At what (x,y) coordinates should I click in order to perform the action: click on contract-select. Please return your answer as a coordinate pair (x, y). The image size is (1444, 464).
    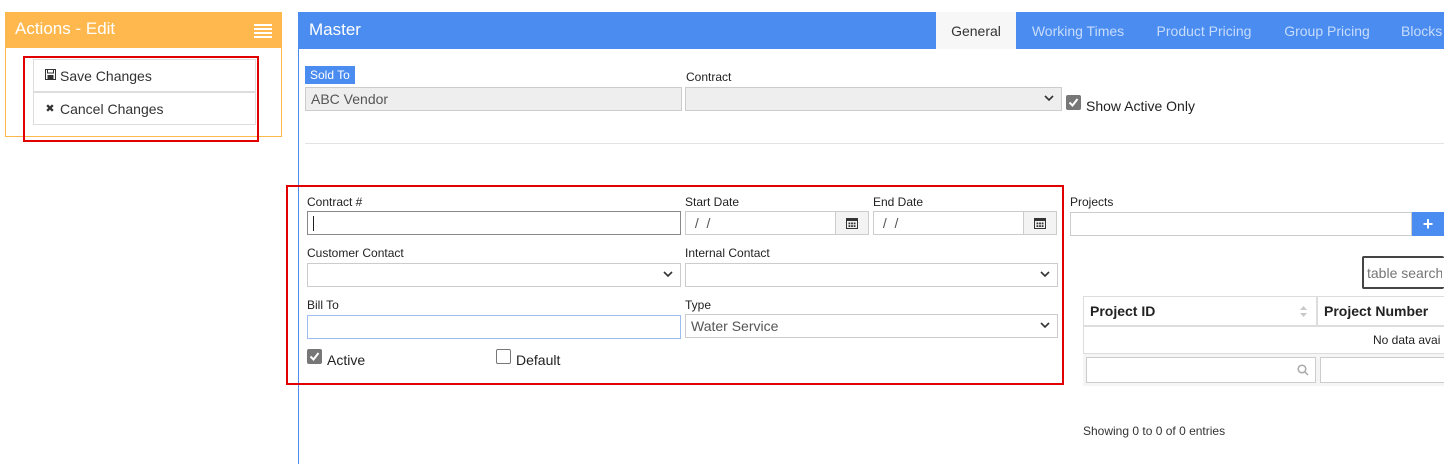
    Looking at the image, I should click on (873, 99).